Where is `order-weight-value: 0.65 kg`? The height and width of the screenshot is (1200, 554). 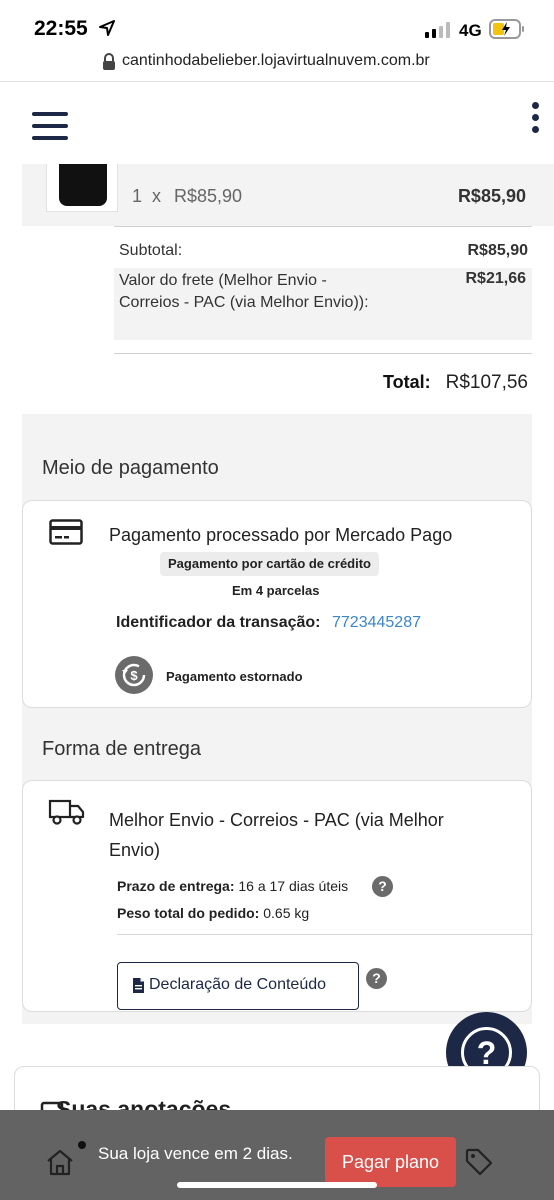
order-weight-value: 0.65 kg is located at coordinates (286, 913).